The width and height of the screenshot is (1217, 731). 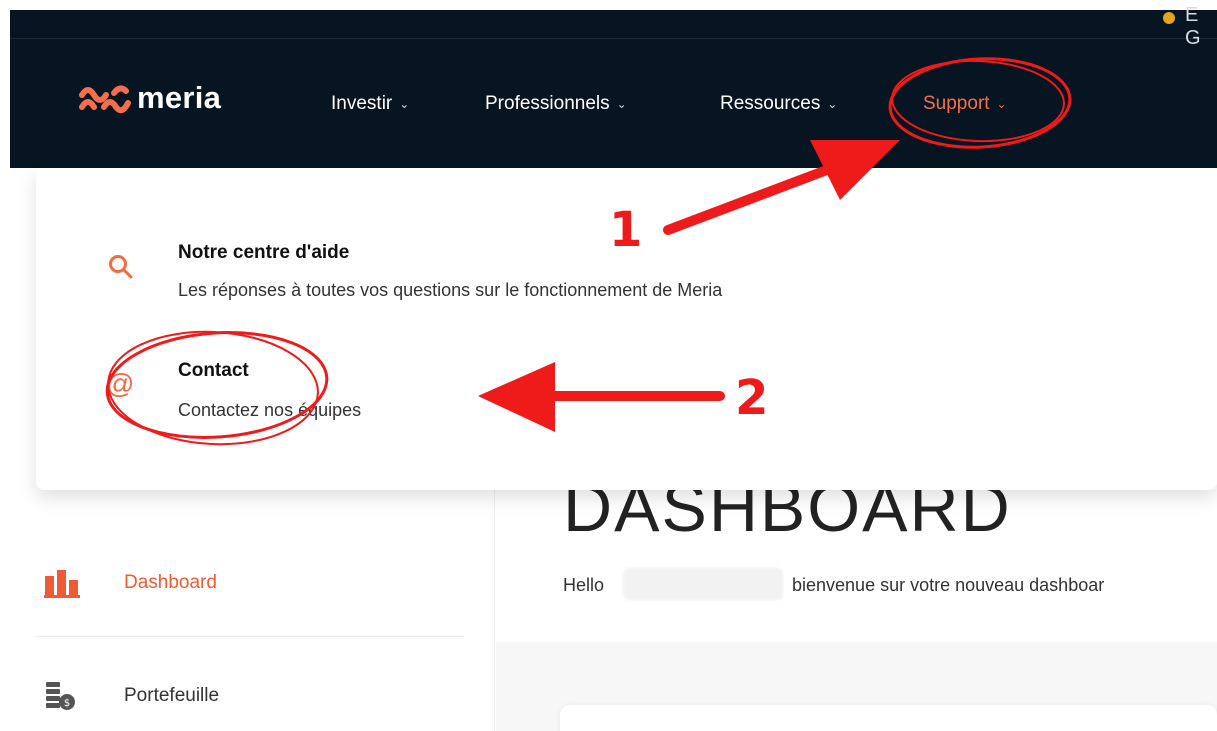 I want to click on language-flag-icon, so click(x=1169, y=18).